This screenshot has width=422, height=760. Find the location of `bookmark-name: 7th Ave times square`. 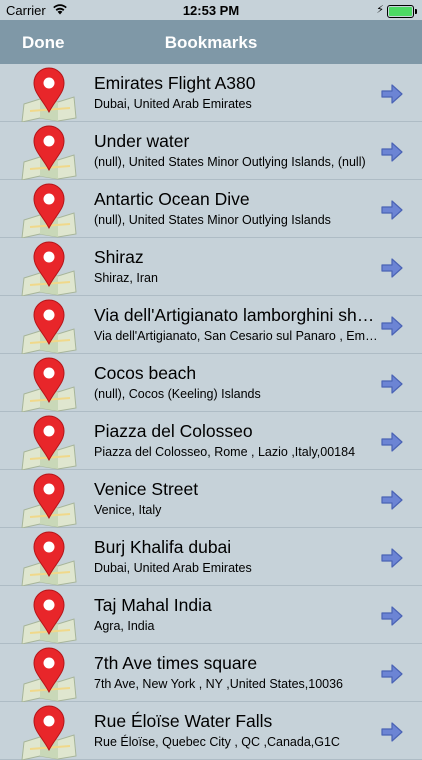

bookmark-name: 7th Ave times square is located at coordinates (176, 663).